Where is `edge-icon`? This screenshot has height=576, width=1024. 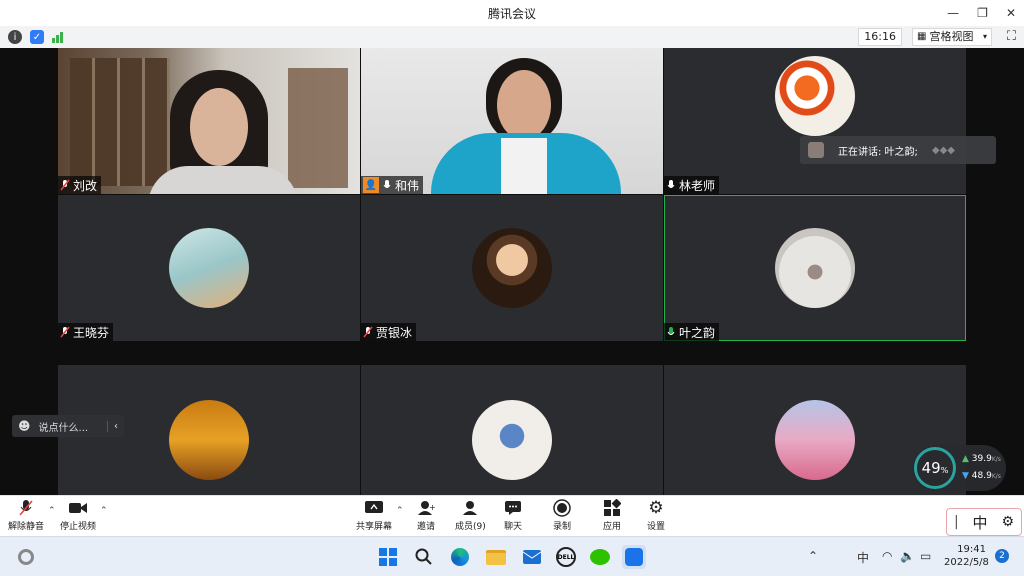 edge-icon is located at coordinates (460, 557).